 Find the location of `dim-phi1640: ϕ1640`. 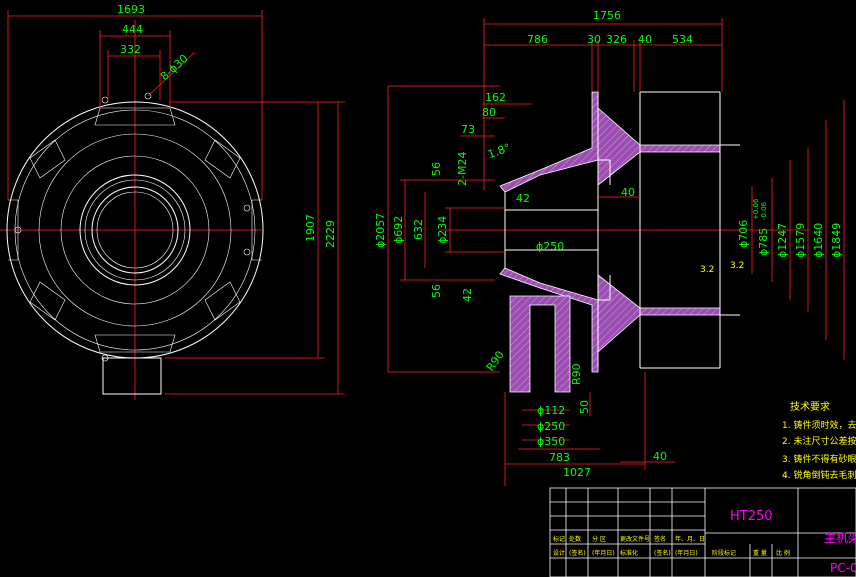

dim-phi1640: ϕ1640 is located at coordinates (818, 240).